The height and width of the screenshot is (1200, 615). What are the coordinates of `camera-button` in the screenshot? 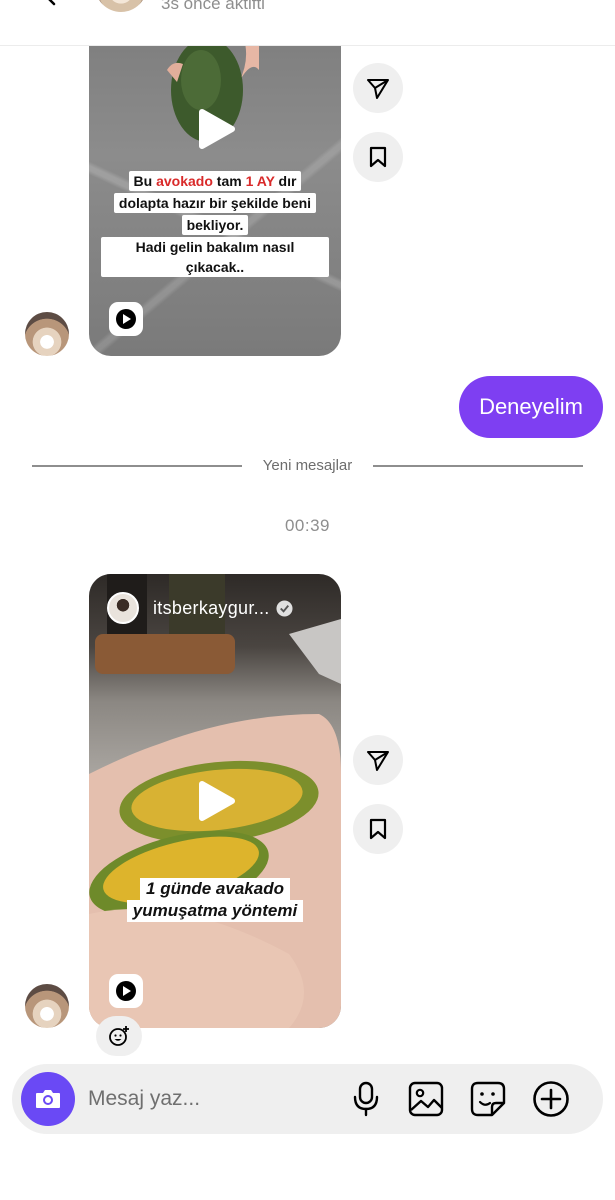 It's located at (48, 1099).